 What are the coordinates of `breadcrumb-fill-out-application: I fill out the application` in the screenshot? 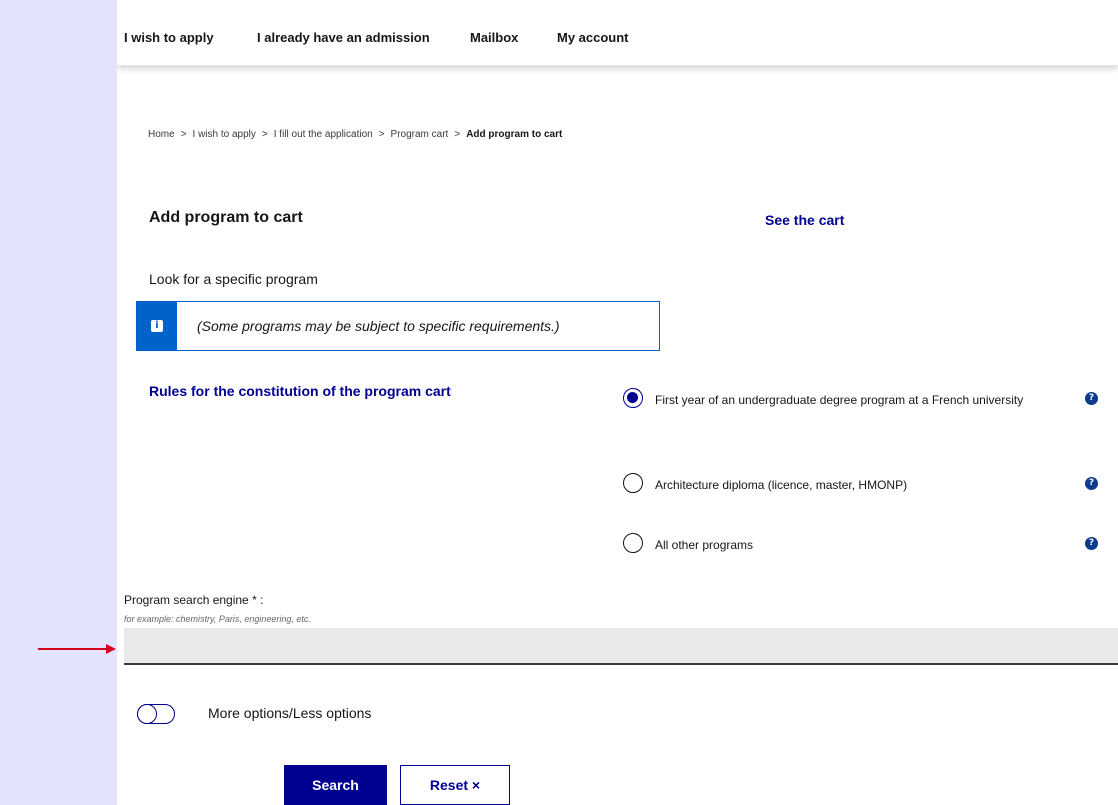 It's located at (323, 134).